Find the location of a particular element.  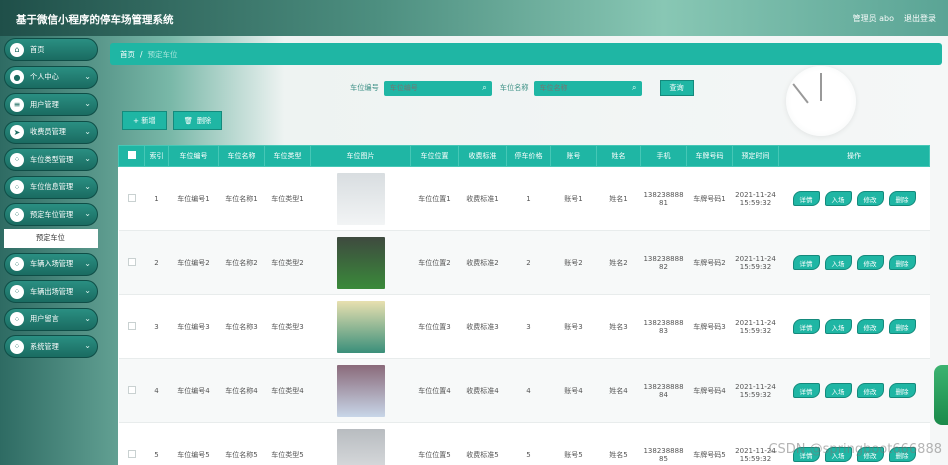

sidebar-subitem-reserve: 预定车位 is located at coordinates (51, 238).